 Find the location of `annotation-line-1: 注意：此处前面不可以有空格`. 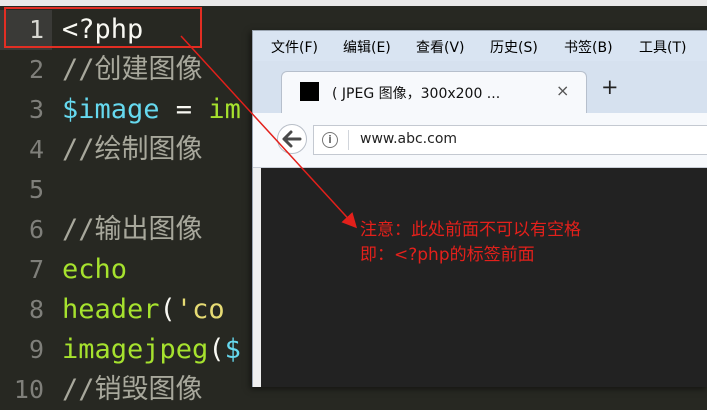

annotation-line-1: 注意：此处前面不可以有空格 is located at coordinates (470, 230).